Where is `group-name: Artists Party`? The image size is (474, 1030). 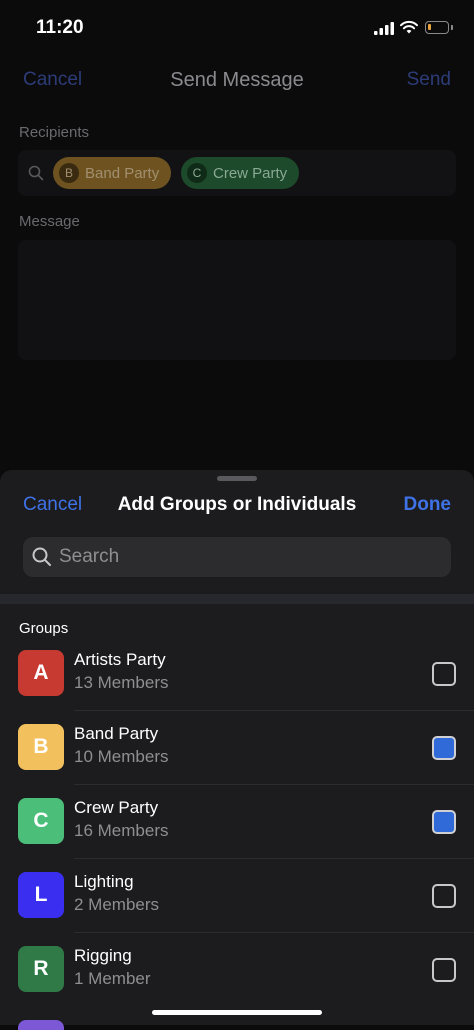
group-name: Artists Party is located at coordinates (120, 659).